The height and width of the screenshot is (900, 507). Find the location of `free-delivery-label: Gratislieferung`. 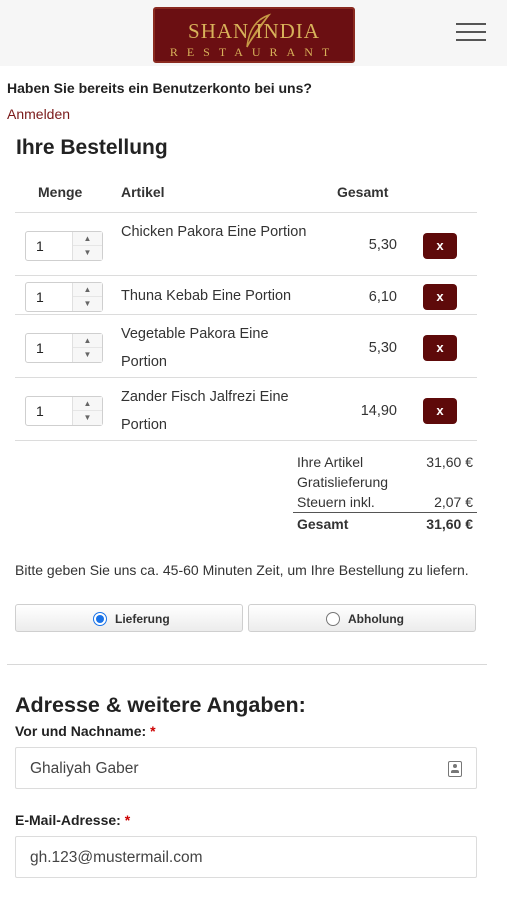

free-delivery-label: Gratislieferung is located at coordinates (343, 482).